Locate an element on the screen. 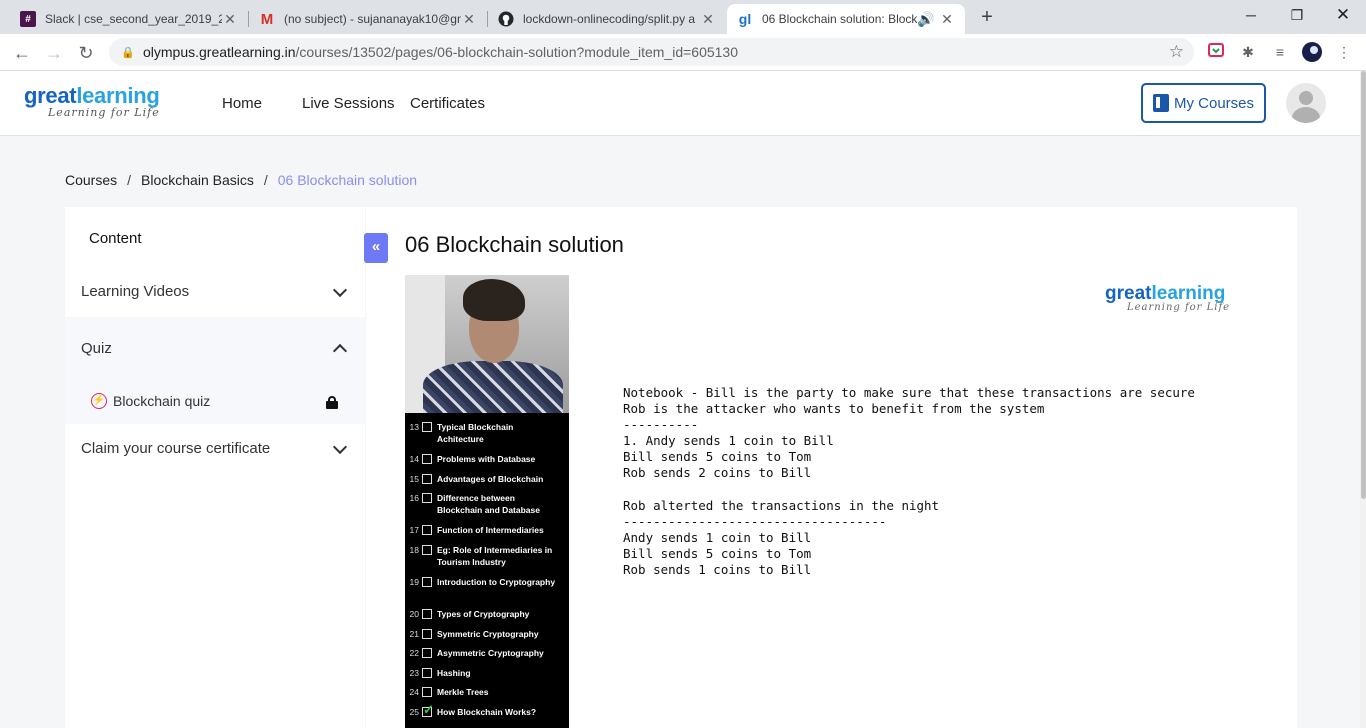  slack-icon: # is located at coordinates (28, 19).